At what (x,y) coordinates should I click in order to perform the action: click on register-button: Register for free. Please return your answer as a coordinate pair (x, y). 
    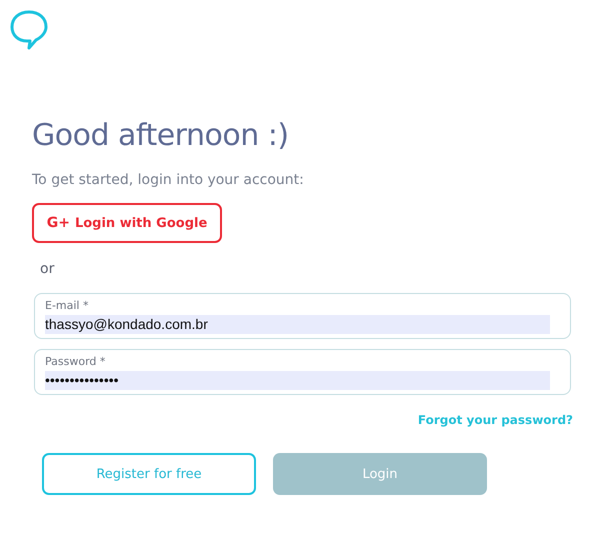
    Looking at the image, I should click on (149, 474).